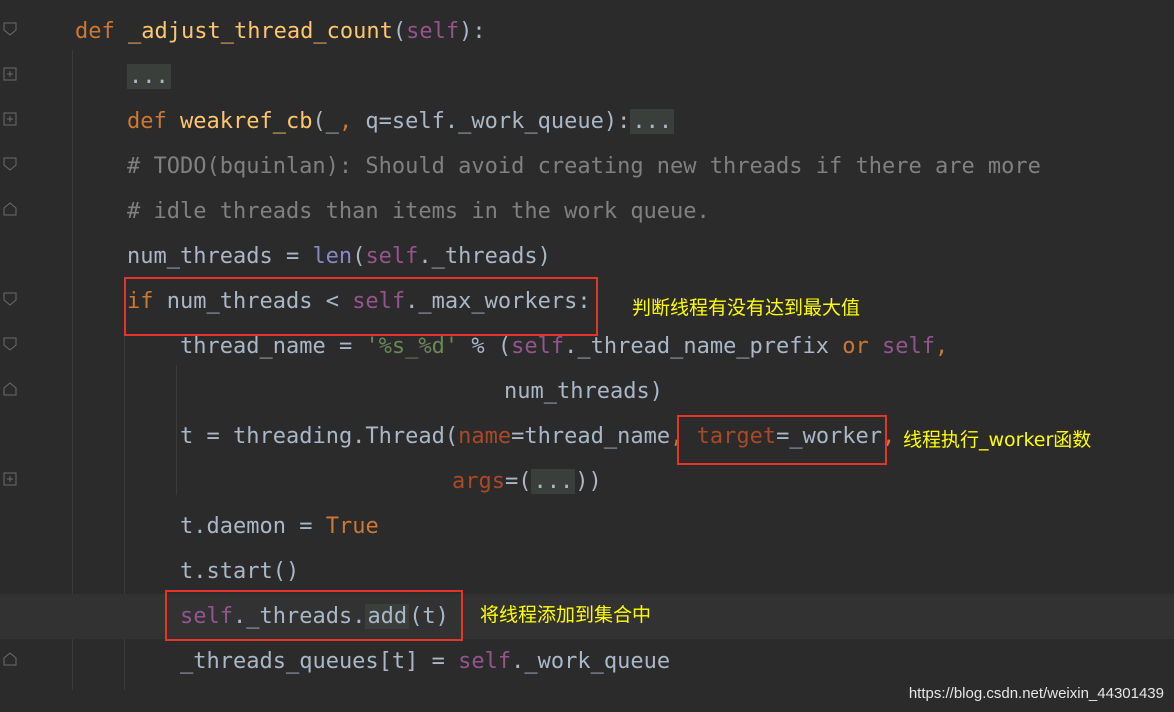 The width and height of the screenshot is (1174, 712). I want to click on code-token: t.daemon =, so click(253, 526).